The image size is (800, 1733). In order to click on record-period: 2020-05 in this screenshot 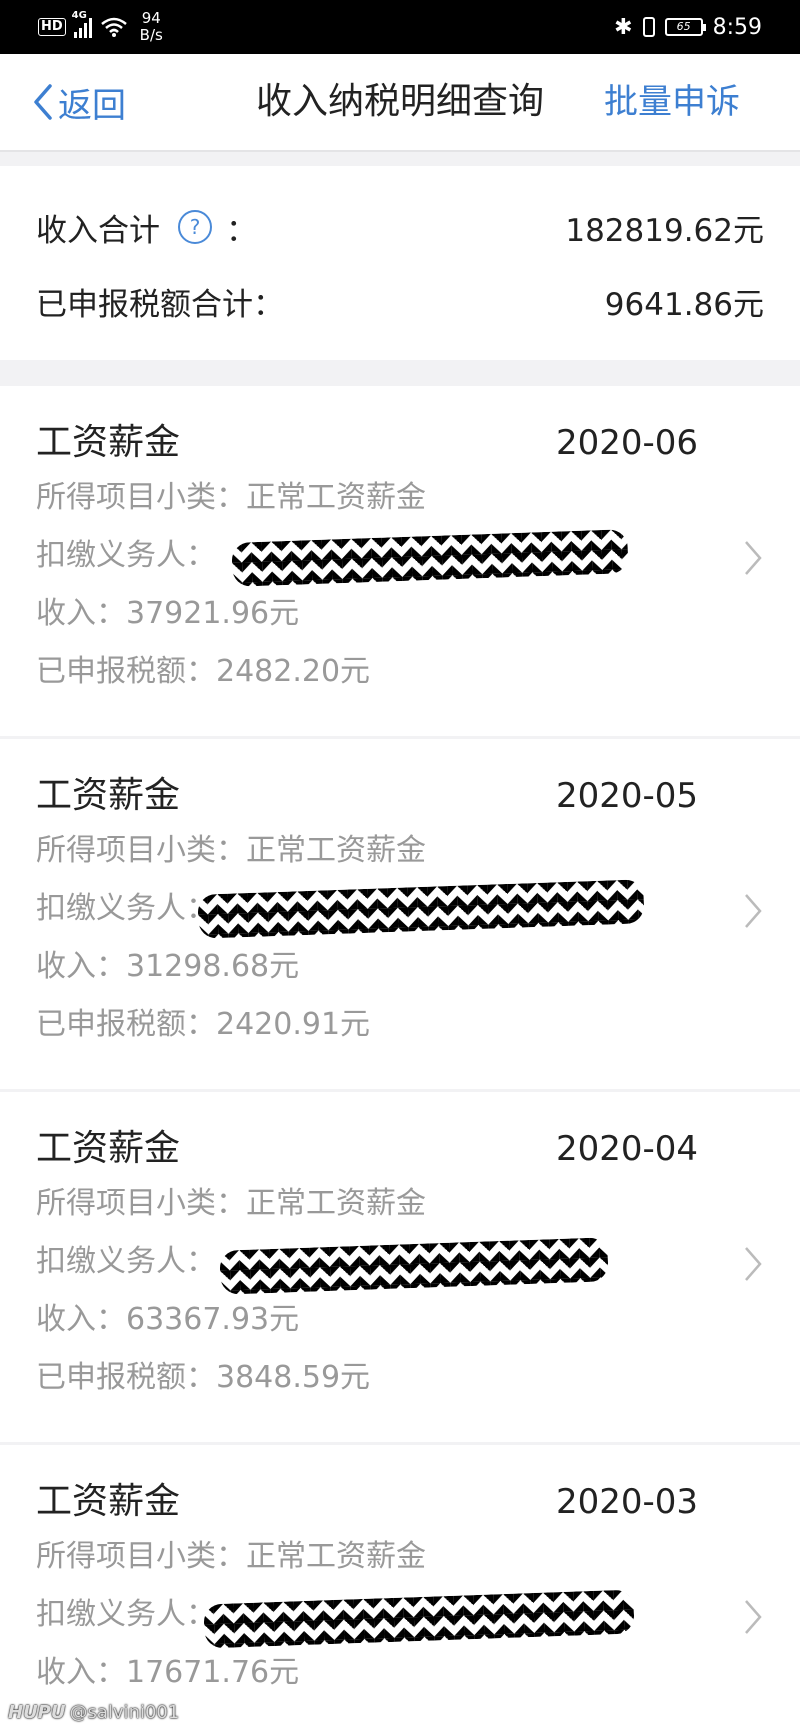, I will do `click(626, 796)`.